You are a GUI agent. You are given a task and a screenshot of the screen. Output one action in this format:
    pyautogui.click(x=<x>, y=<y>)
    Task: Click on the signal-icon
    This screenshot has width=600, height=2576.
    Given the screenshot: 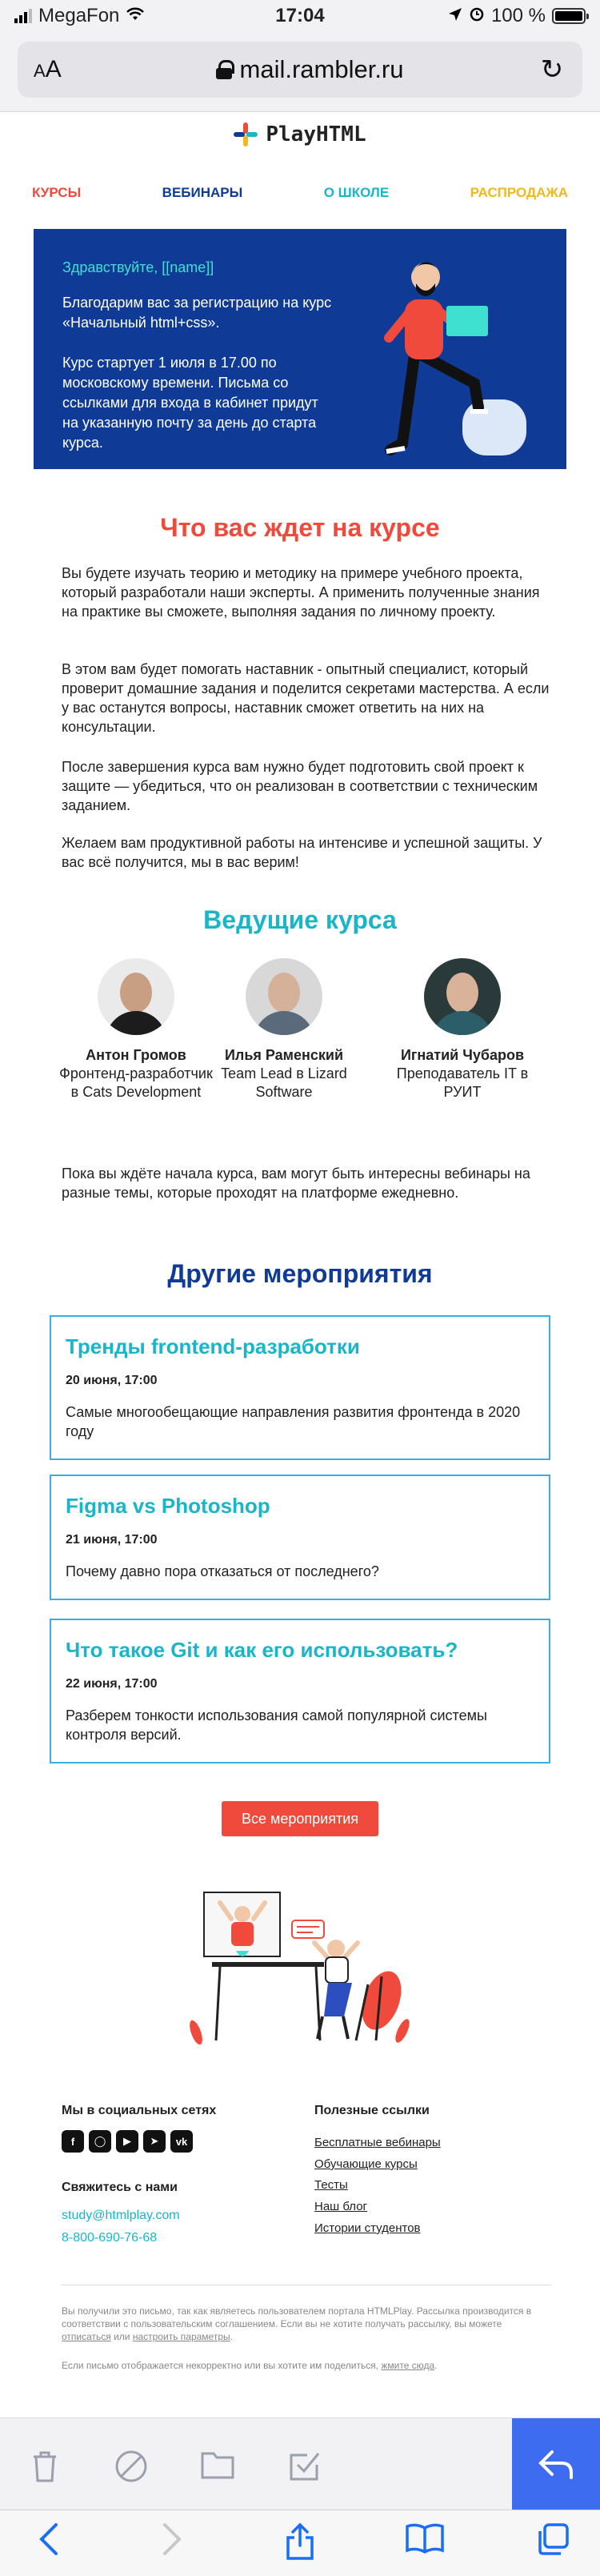 What is the action you would take?
    pyautogui.click(x=23, y=16)
    